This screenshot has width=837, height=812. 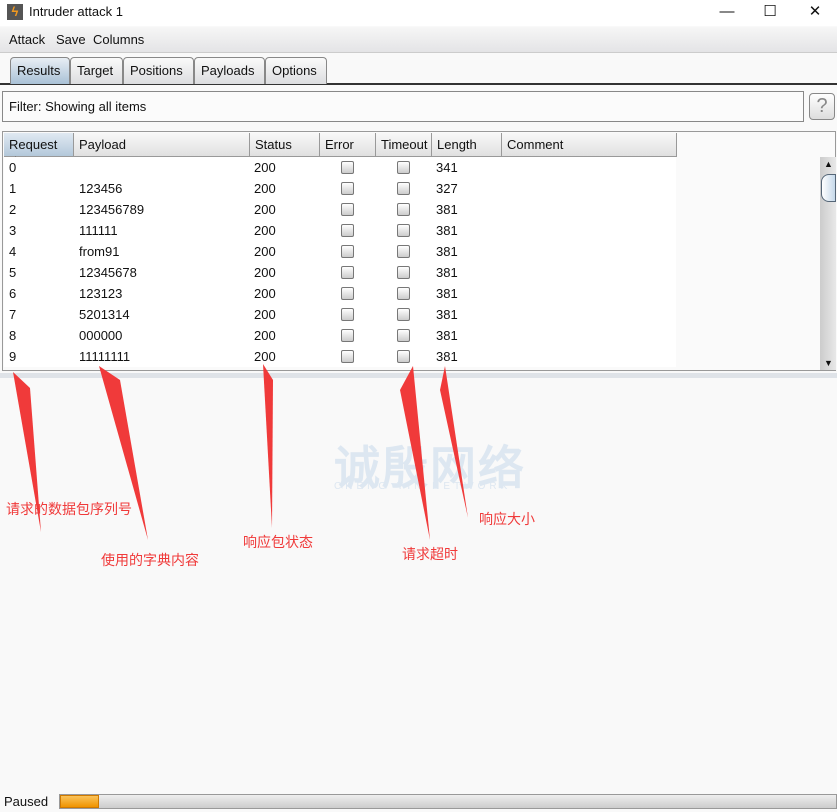 What do you see at coordinates (240, 452) in the screenshot?
I see `annotation-arrows` at bounding box center [240, 452].